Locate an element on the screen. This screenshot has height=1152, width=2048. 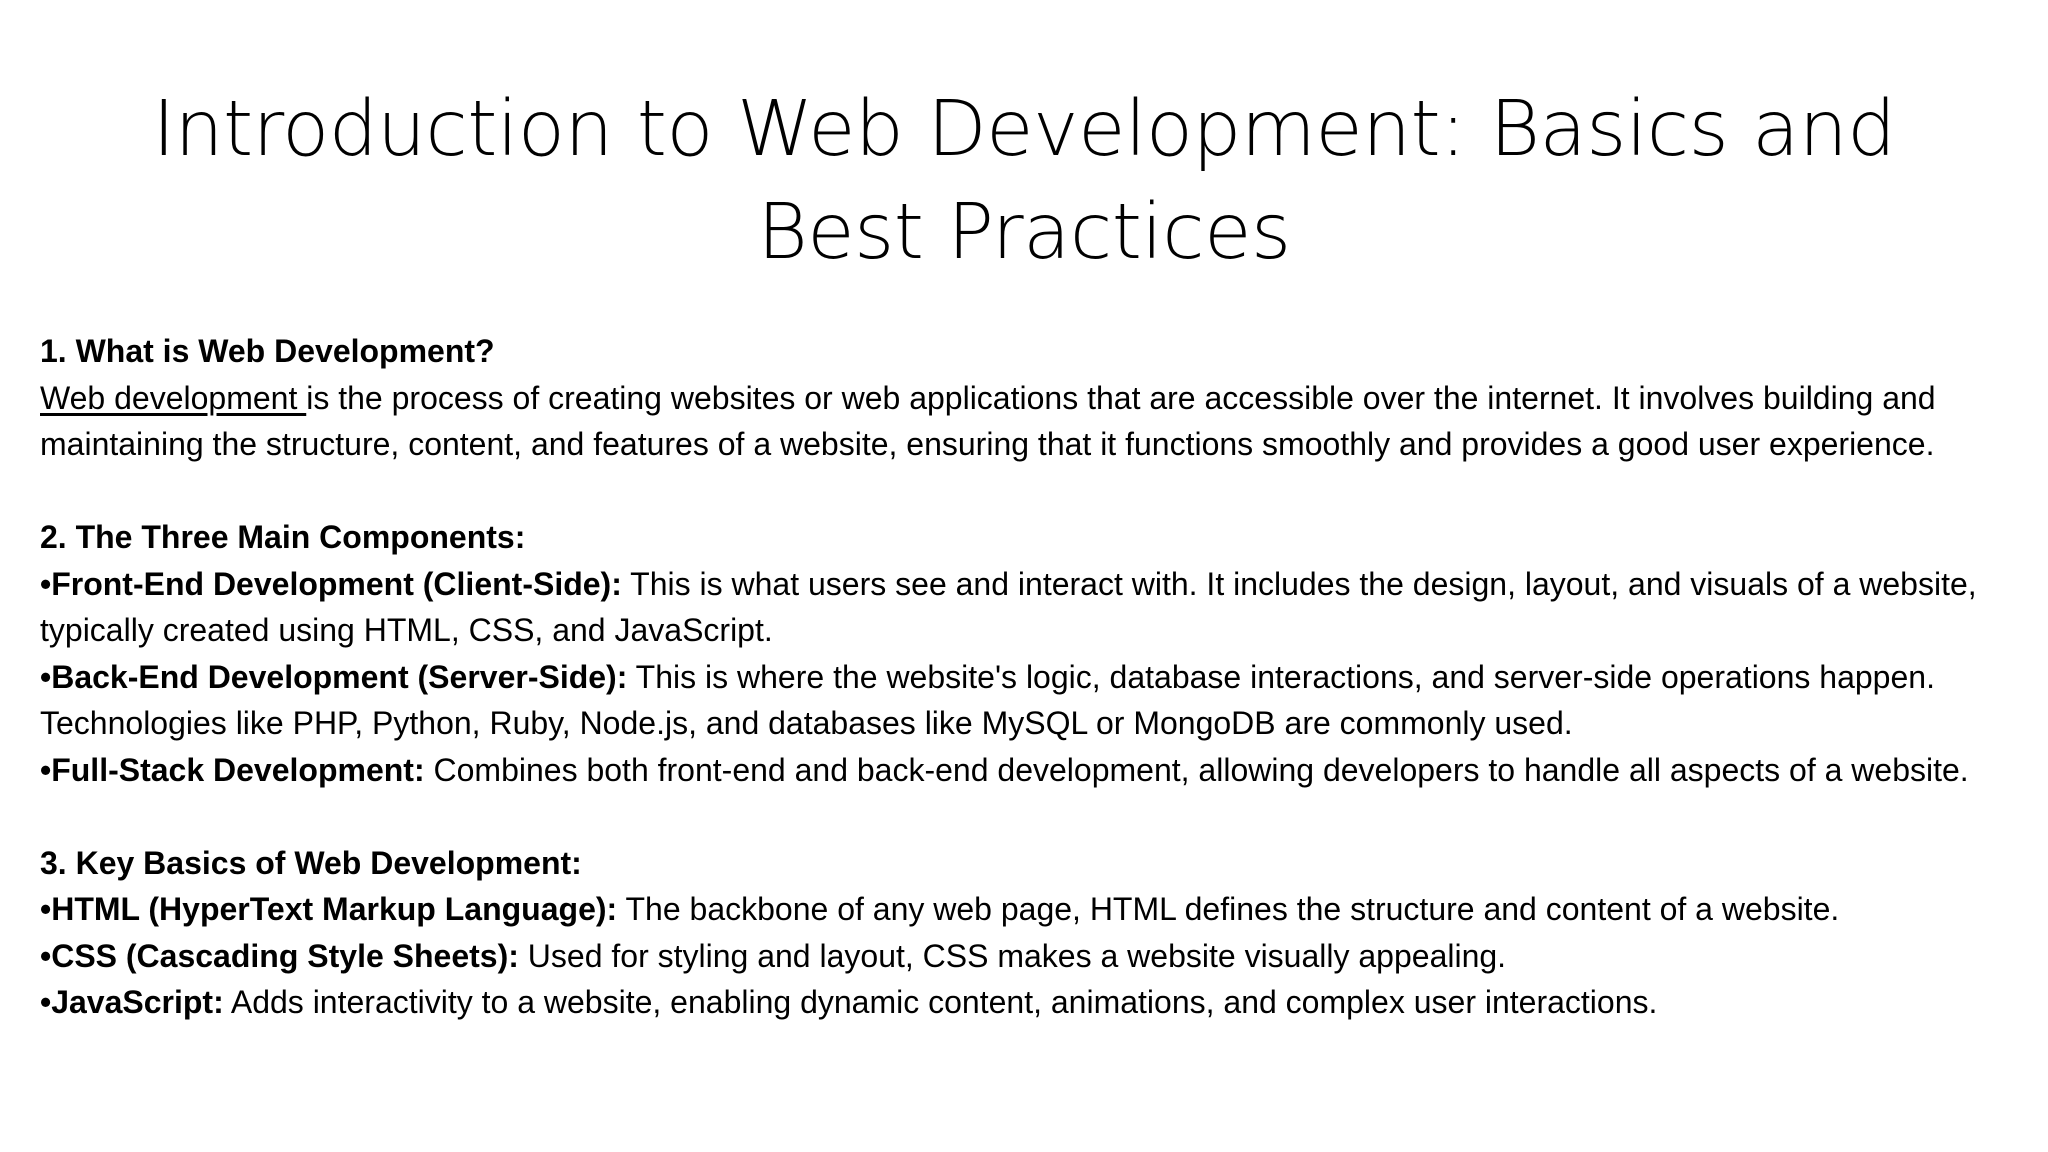
section-heading: 1. What is Web Development? is located at coordinates (267, 351).